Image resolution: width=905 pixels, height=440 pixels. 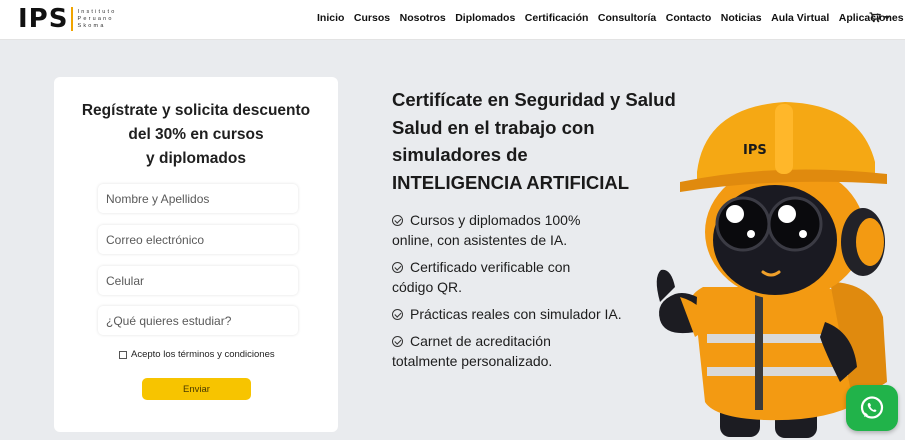 I want to click on feature-line: Prácticas reales con simulador IA., so click(x=512, y=314).